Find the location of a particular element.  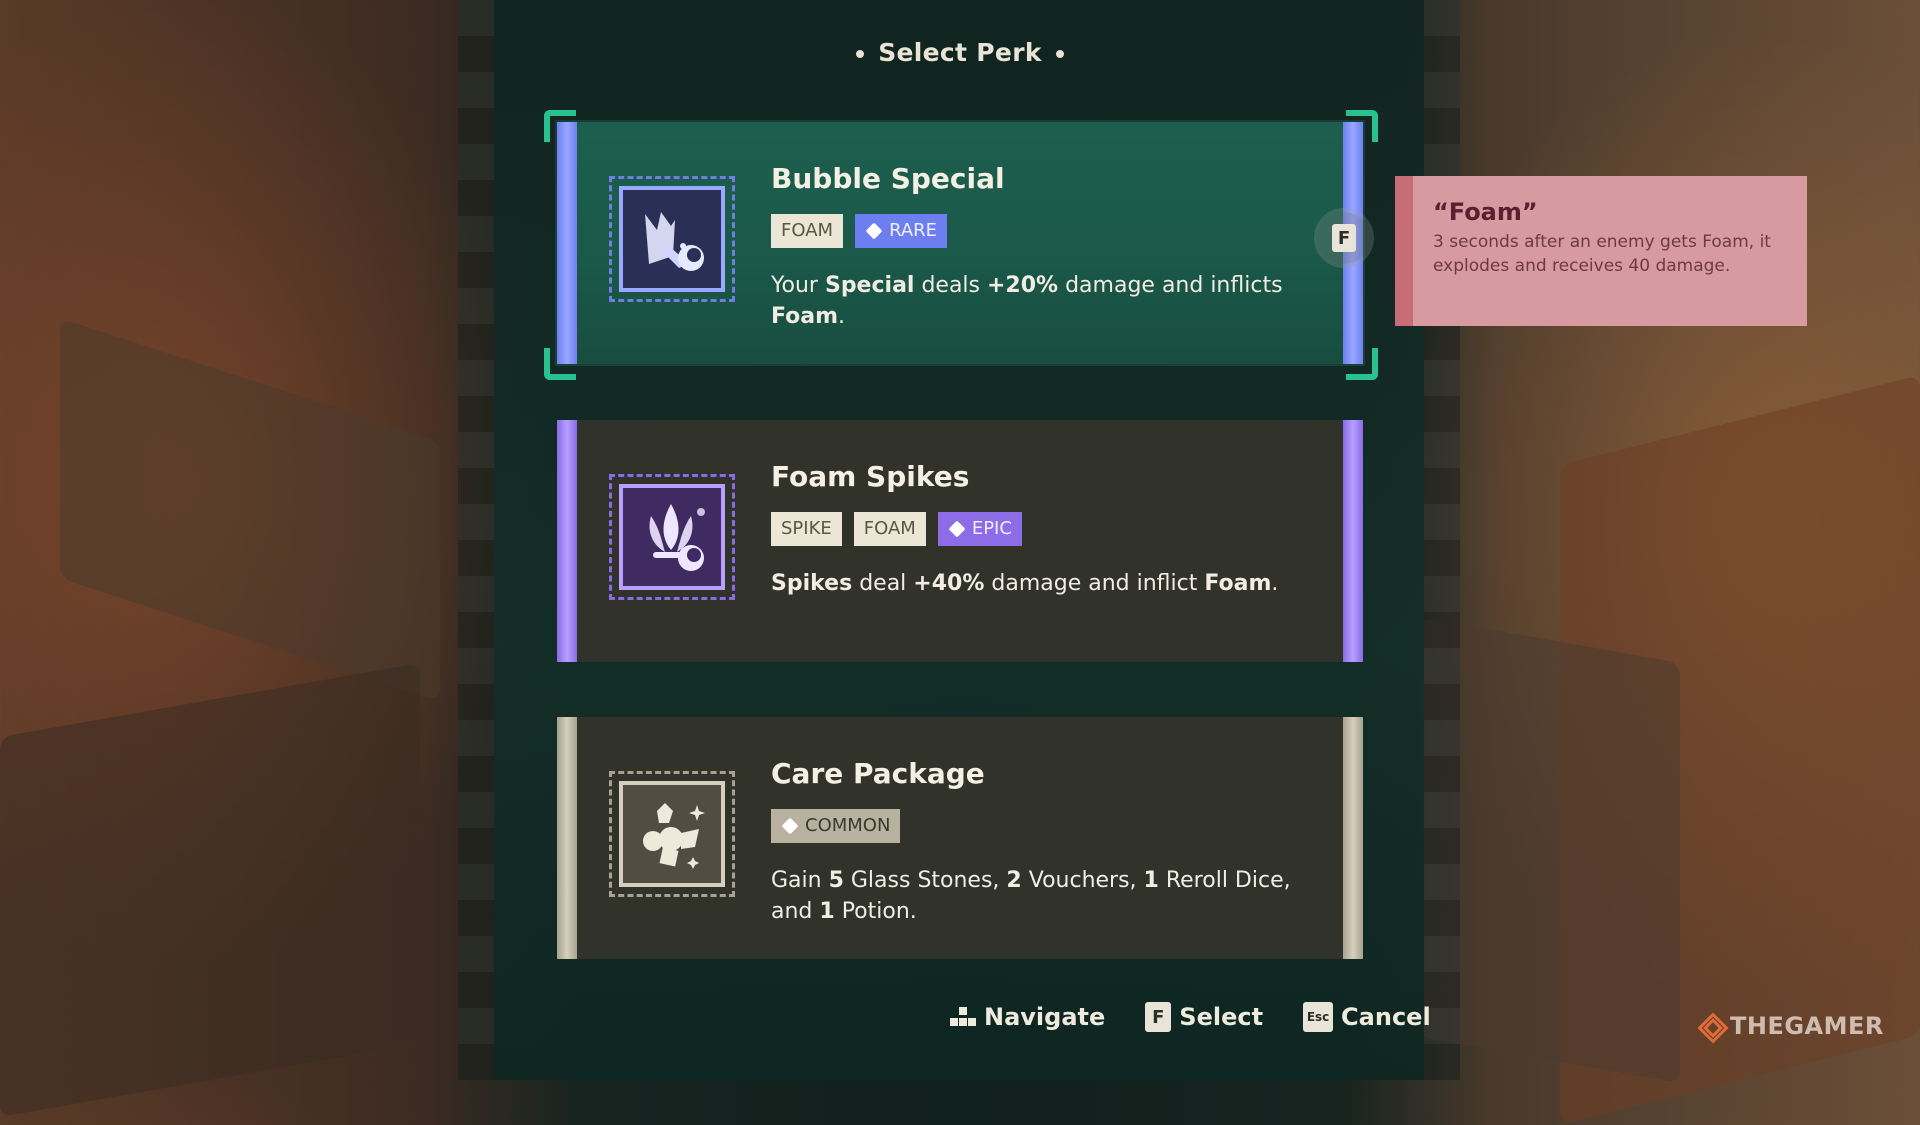

control-hints: Navigate F Select Esc Cancel is located at coordinates (1190, 1017).